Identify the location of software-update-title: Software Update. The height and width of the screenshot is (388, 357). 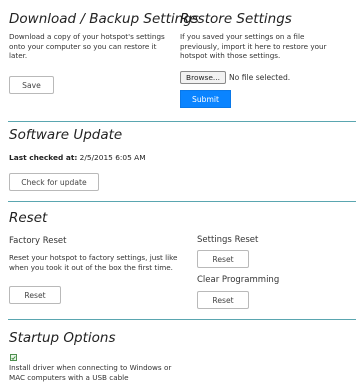
(66, 135).